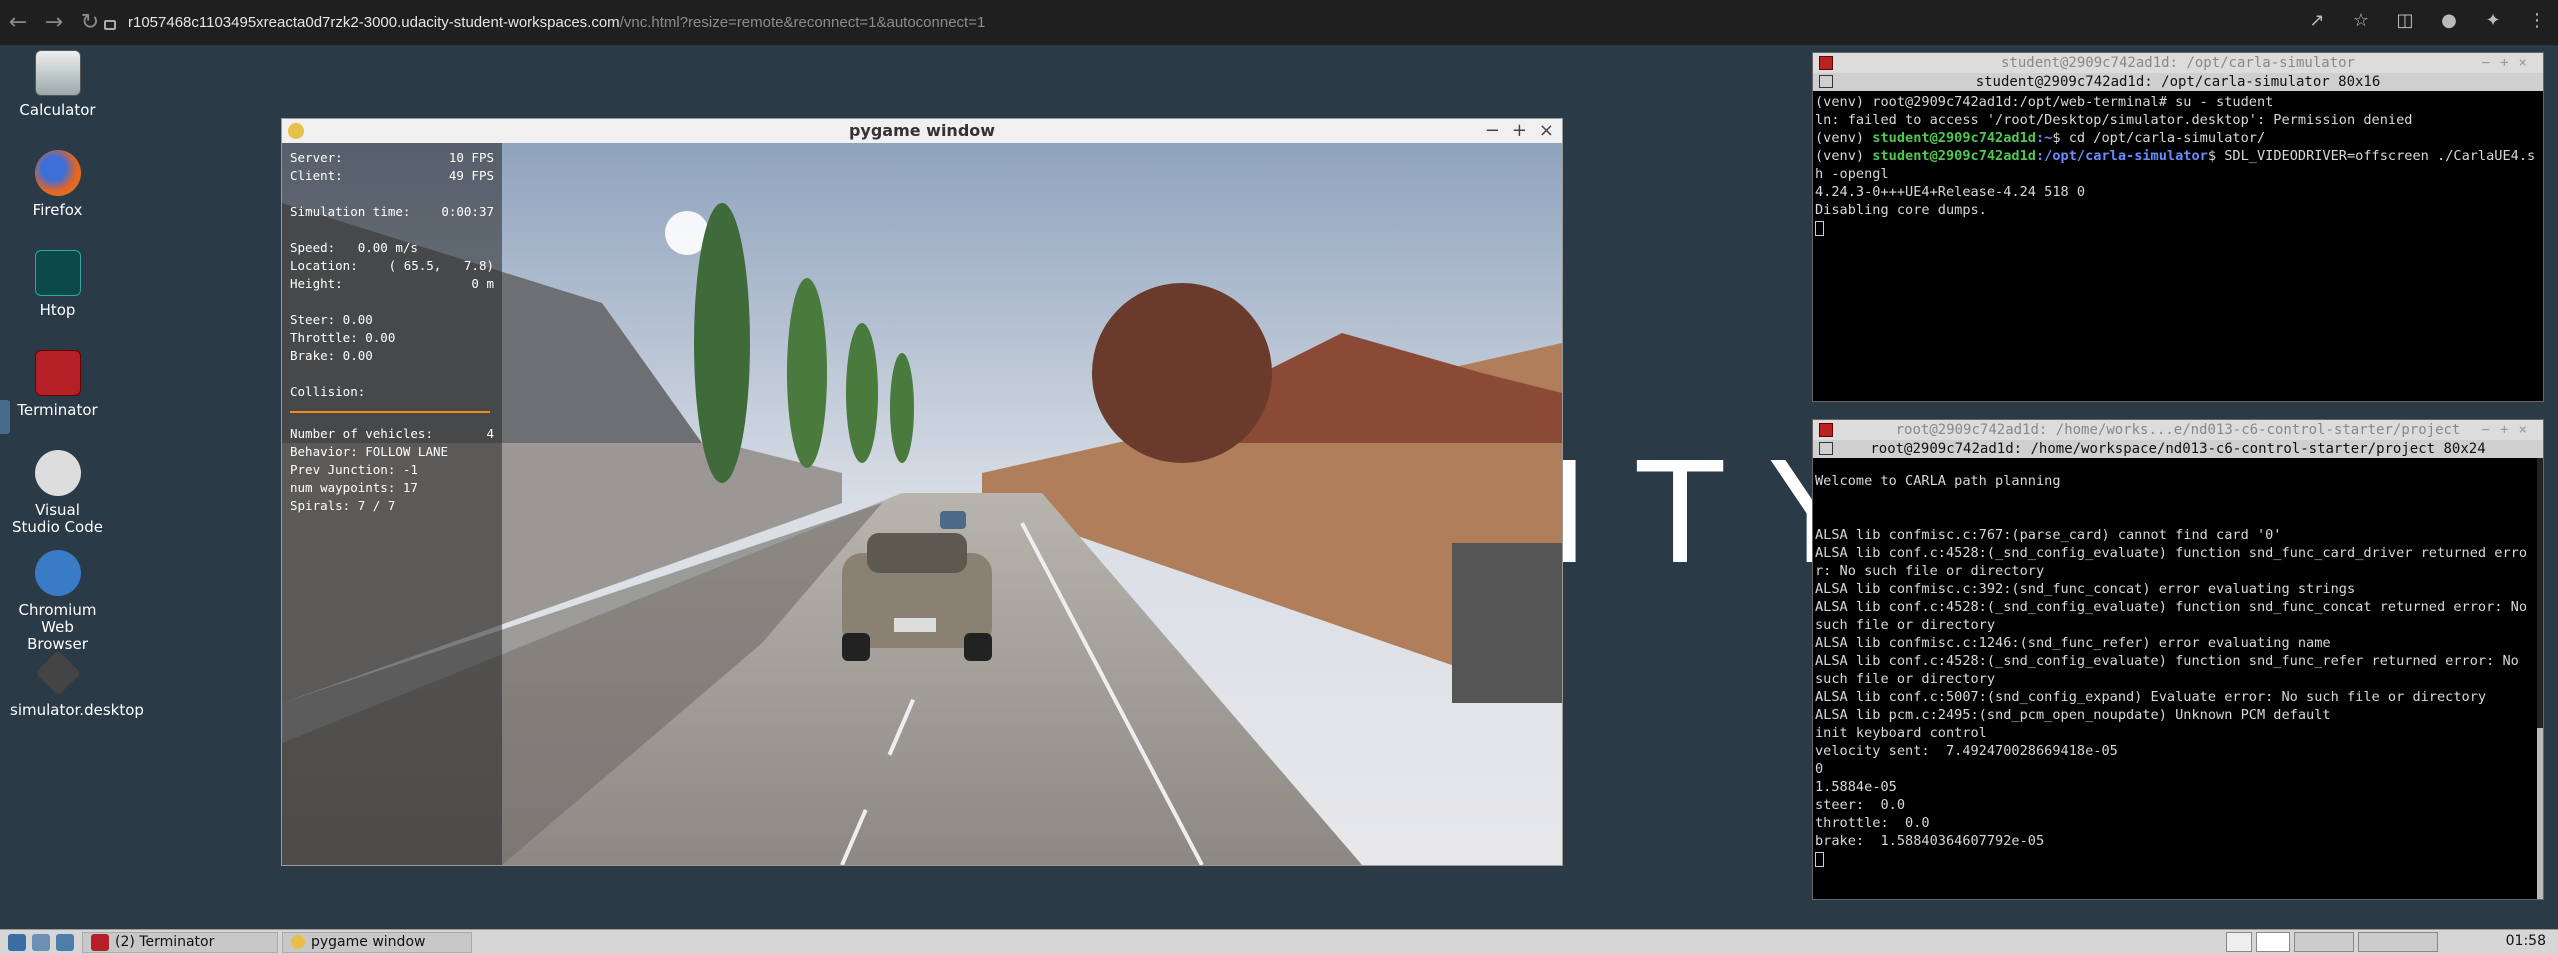  What do you see at coordinates (1872, 823) in the screenshot?
I see `terminal-line: throttle: 0.0` at bounding box center [1872, 823].